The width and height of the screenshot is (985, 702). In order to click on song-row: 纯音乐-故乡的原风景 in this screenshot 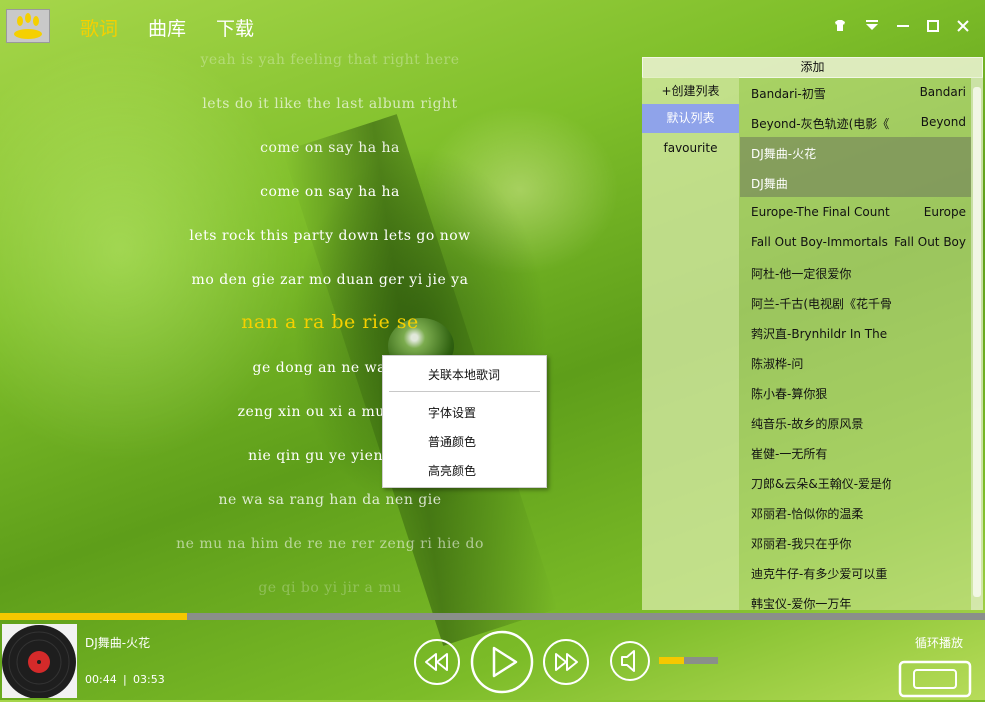, I will do `click(855, 422)`.